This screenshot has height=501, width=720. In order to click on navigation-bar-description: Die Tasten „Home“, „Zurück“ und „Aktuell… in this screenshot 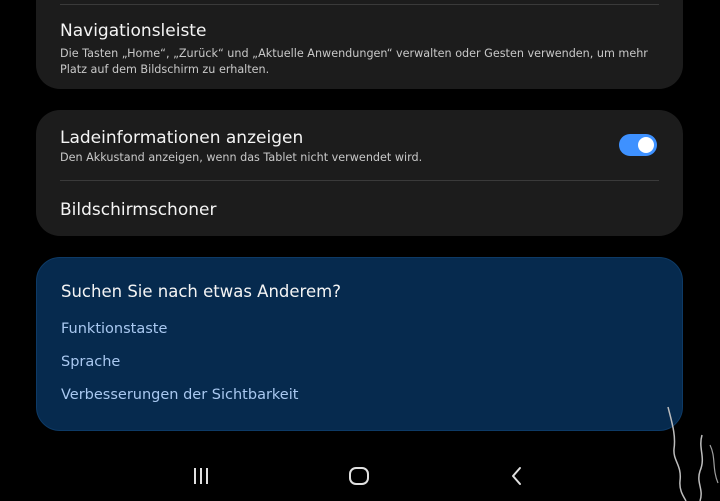, I will do `click(354, 61)`.